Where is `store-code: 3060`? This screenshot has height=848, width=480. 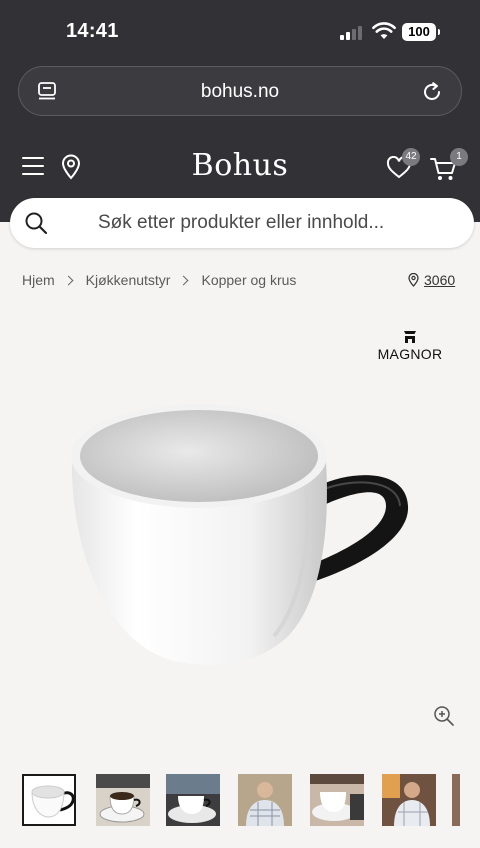 store-code: 3060 is located at coordinates (439, 280).